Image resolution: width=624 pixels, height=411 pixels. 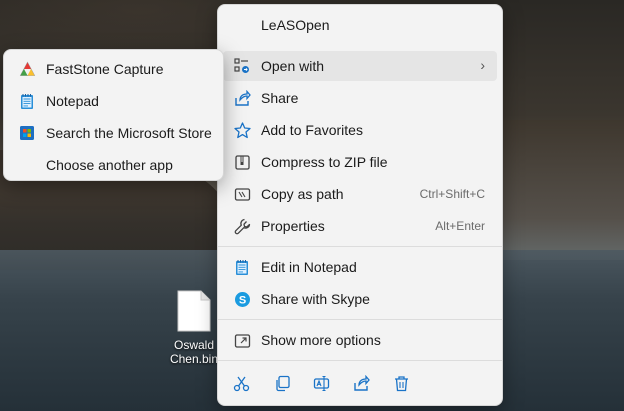 I want to click on menu-item-label: Share with Skype, so click(x=315, y=299).